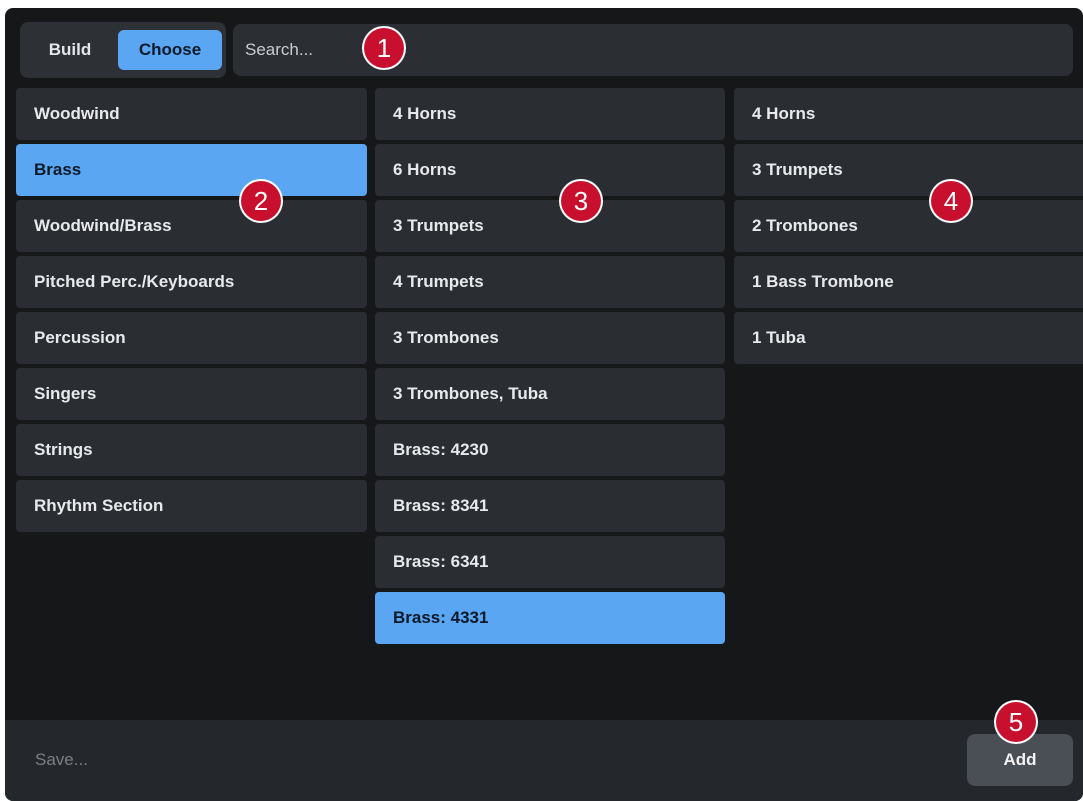  What do you see at coordinates (581, 201) in the screenshot?
I see `callout-3: 3` at bounding box center [581, 201].